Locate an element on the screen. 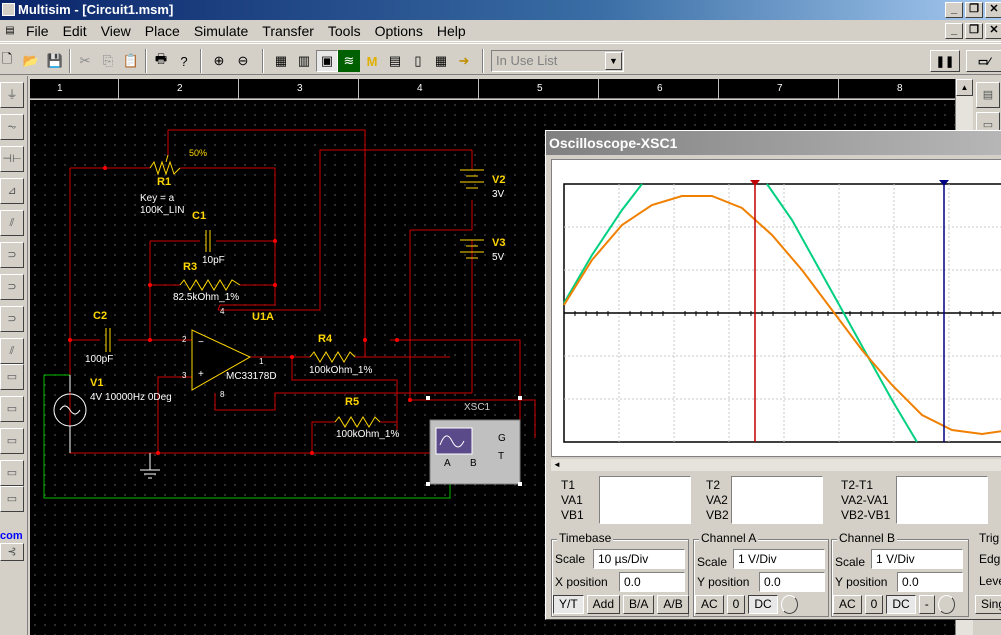 The width and height of the screenshot is (1001, 635). timebase-xpos-label: X position is located at coordinates (581, 582).